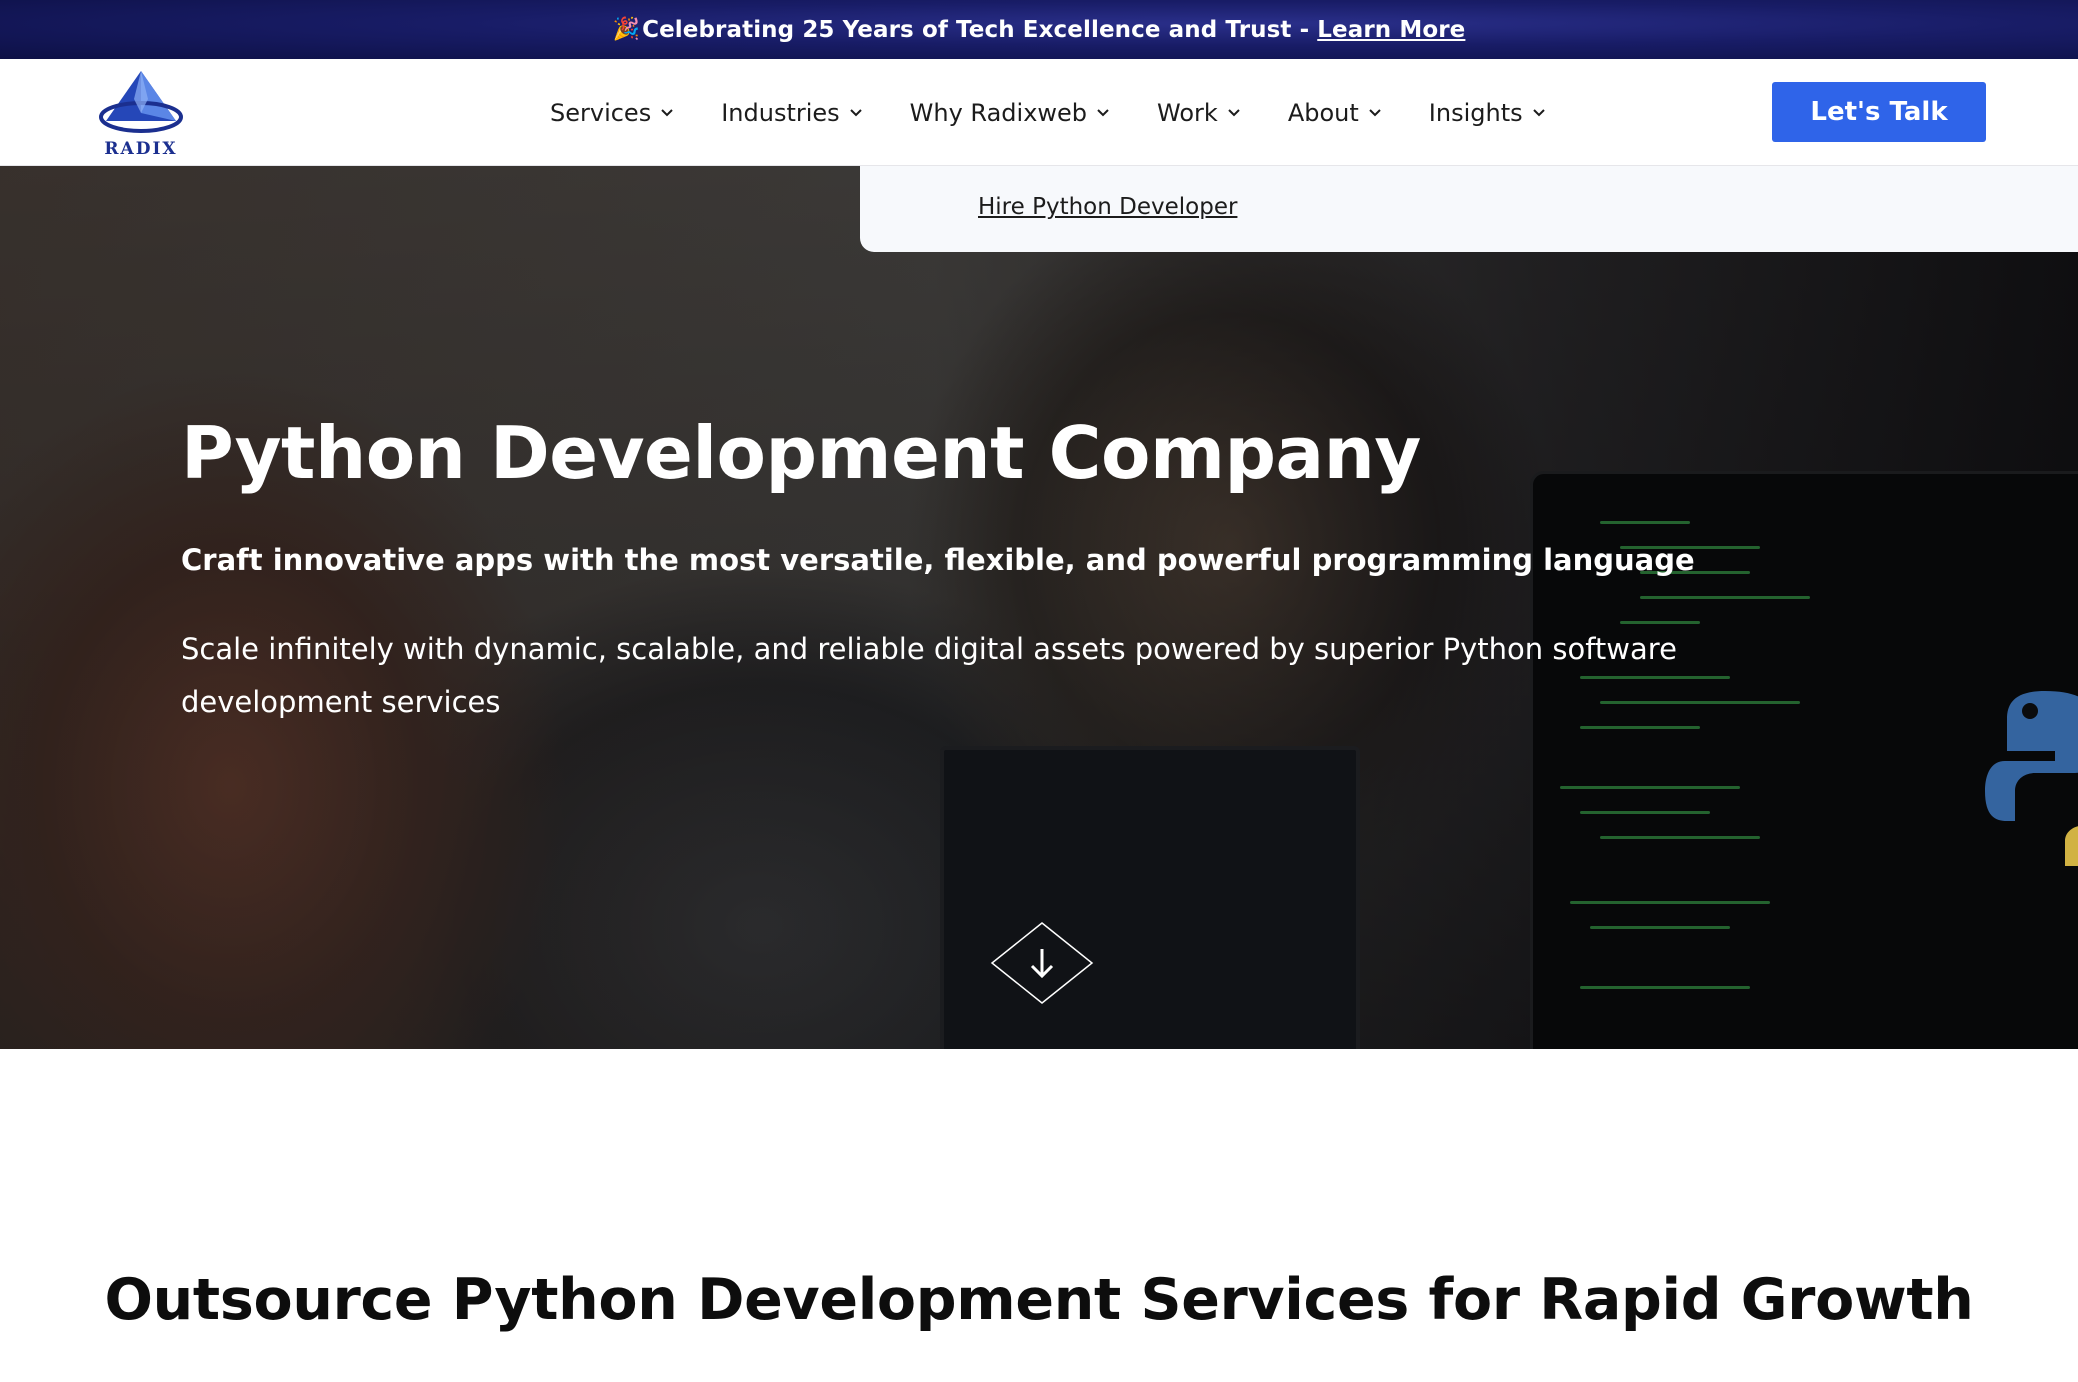 This screenshot has width=2078, height=1382. Describe the element at coordinates (1323, 112) in the screenshot. I see `nav-label: About` at that location.